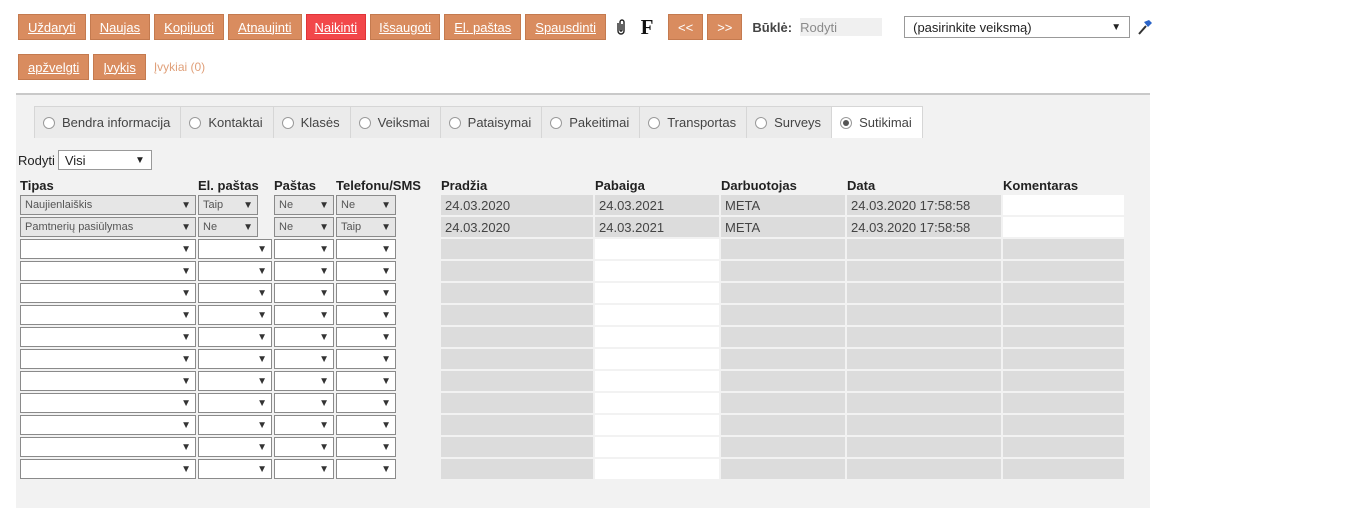  What do you see at coordinates (336, 27) in the screenshot?
I see `delete-button: Naikinti` at bounding box center [336, 27].